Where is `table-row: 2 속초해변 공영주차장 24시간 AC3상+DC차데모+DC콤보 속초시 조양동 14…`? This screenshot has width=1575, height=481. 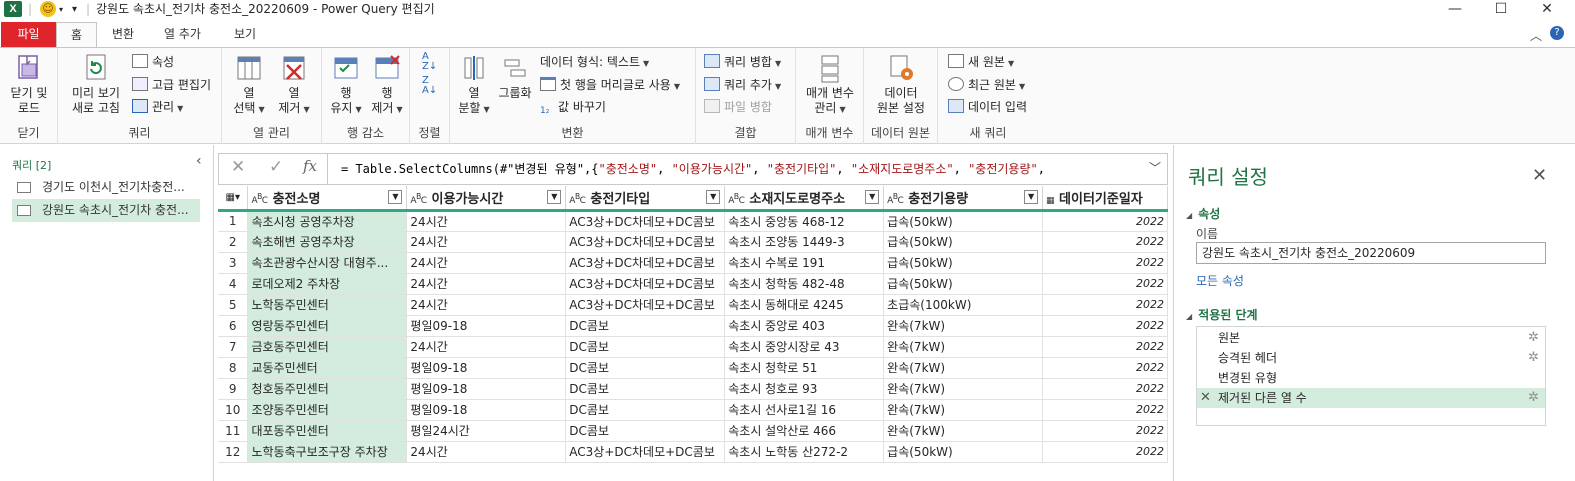 table-row: 2 속초해변 공영주차장 24시간 AC3상+DC차데모+DC콤보 속초시 조양동 14… is located at coordinates (693, 242).